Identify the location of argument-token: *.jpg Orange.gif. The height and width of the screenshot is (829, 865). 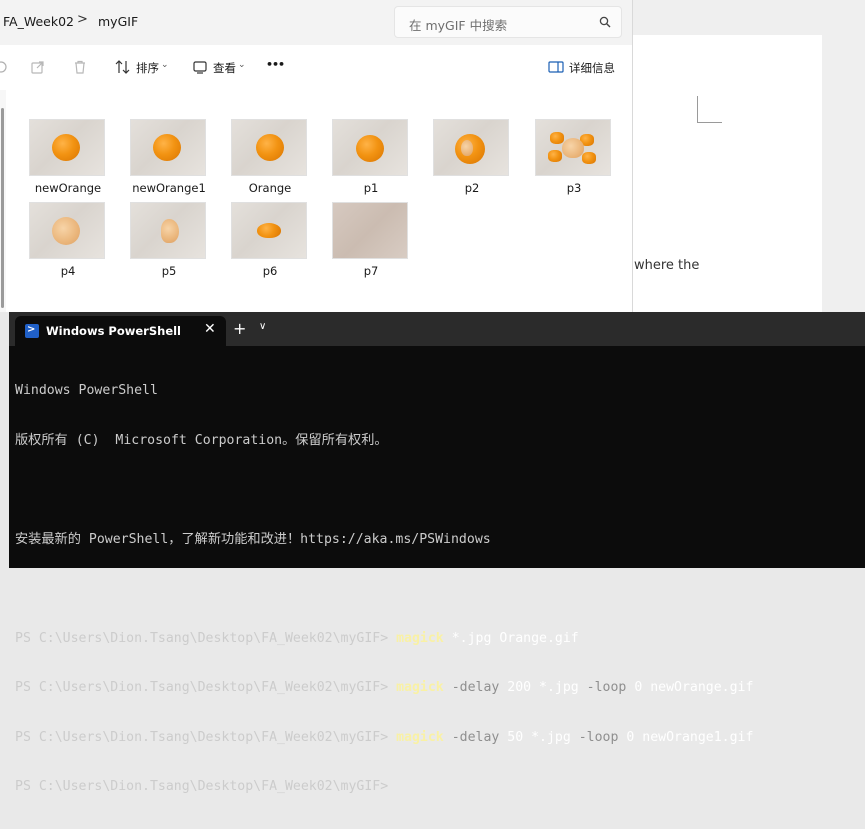
(511, 638).